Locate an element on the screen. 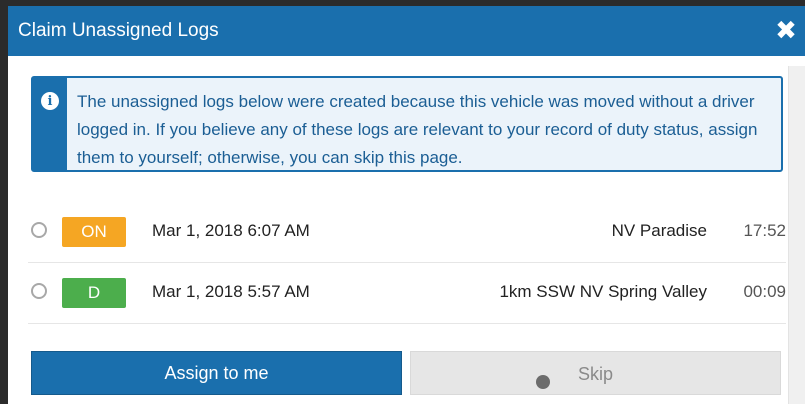 The width and height of the screenshot is (805, 404). skip-button: Skip is located at coordinates (595, 373).